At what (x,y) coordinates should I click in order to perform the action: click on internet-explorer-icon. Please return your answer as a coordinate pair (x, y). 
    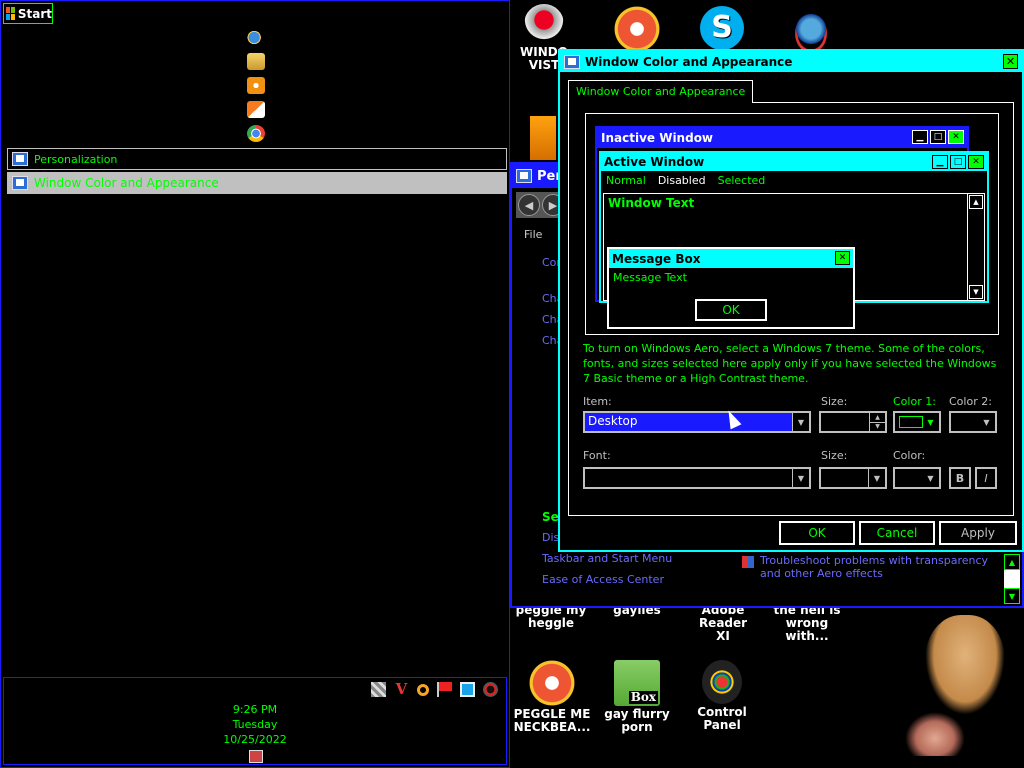
    Looking at the image, I should click on (256, 37).